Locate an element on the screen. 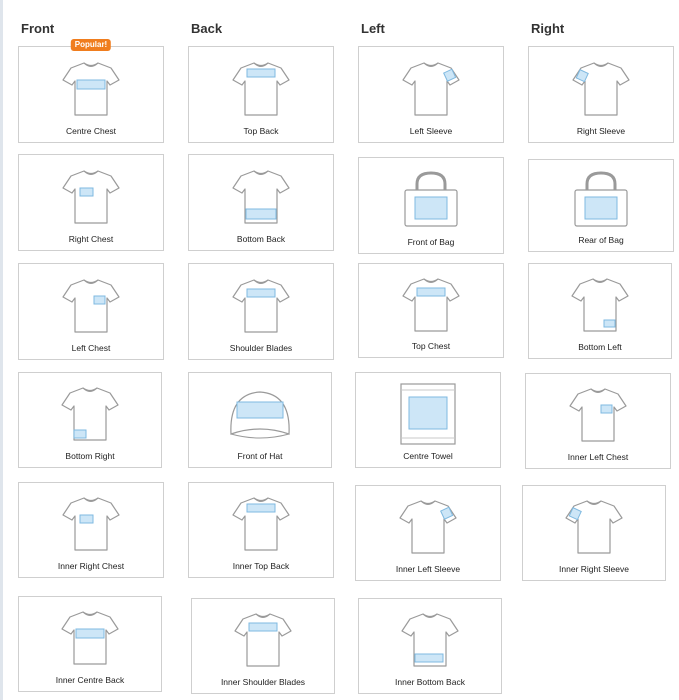 The height and width of the screenshot is (700, 679). print-position-top-back: Top Back is located at coordinates (261, 94).